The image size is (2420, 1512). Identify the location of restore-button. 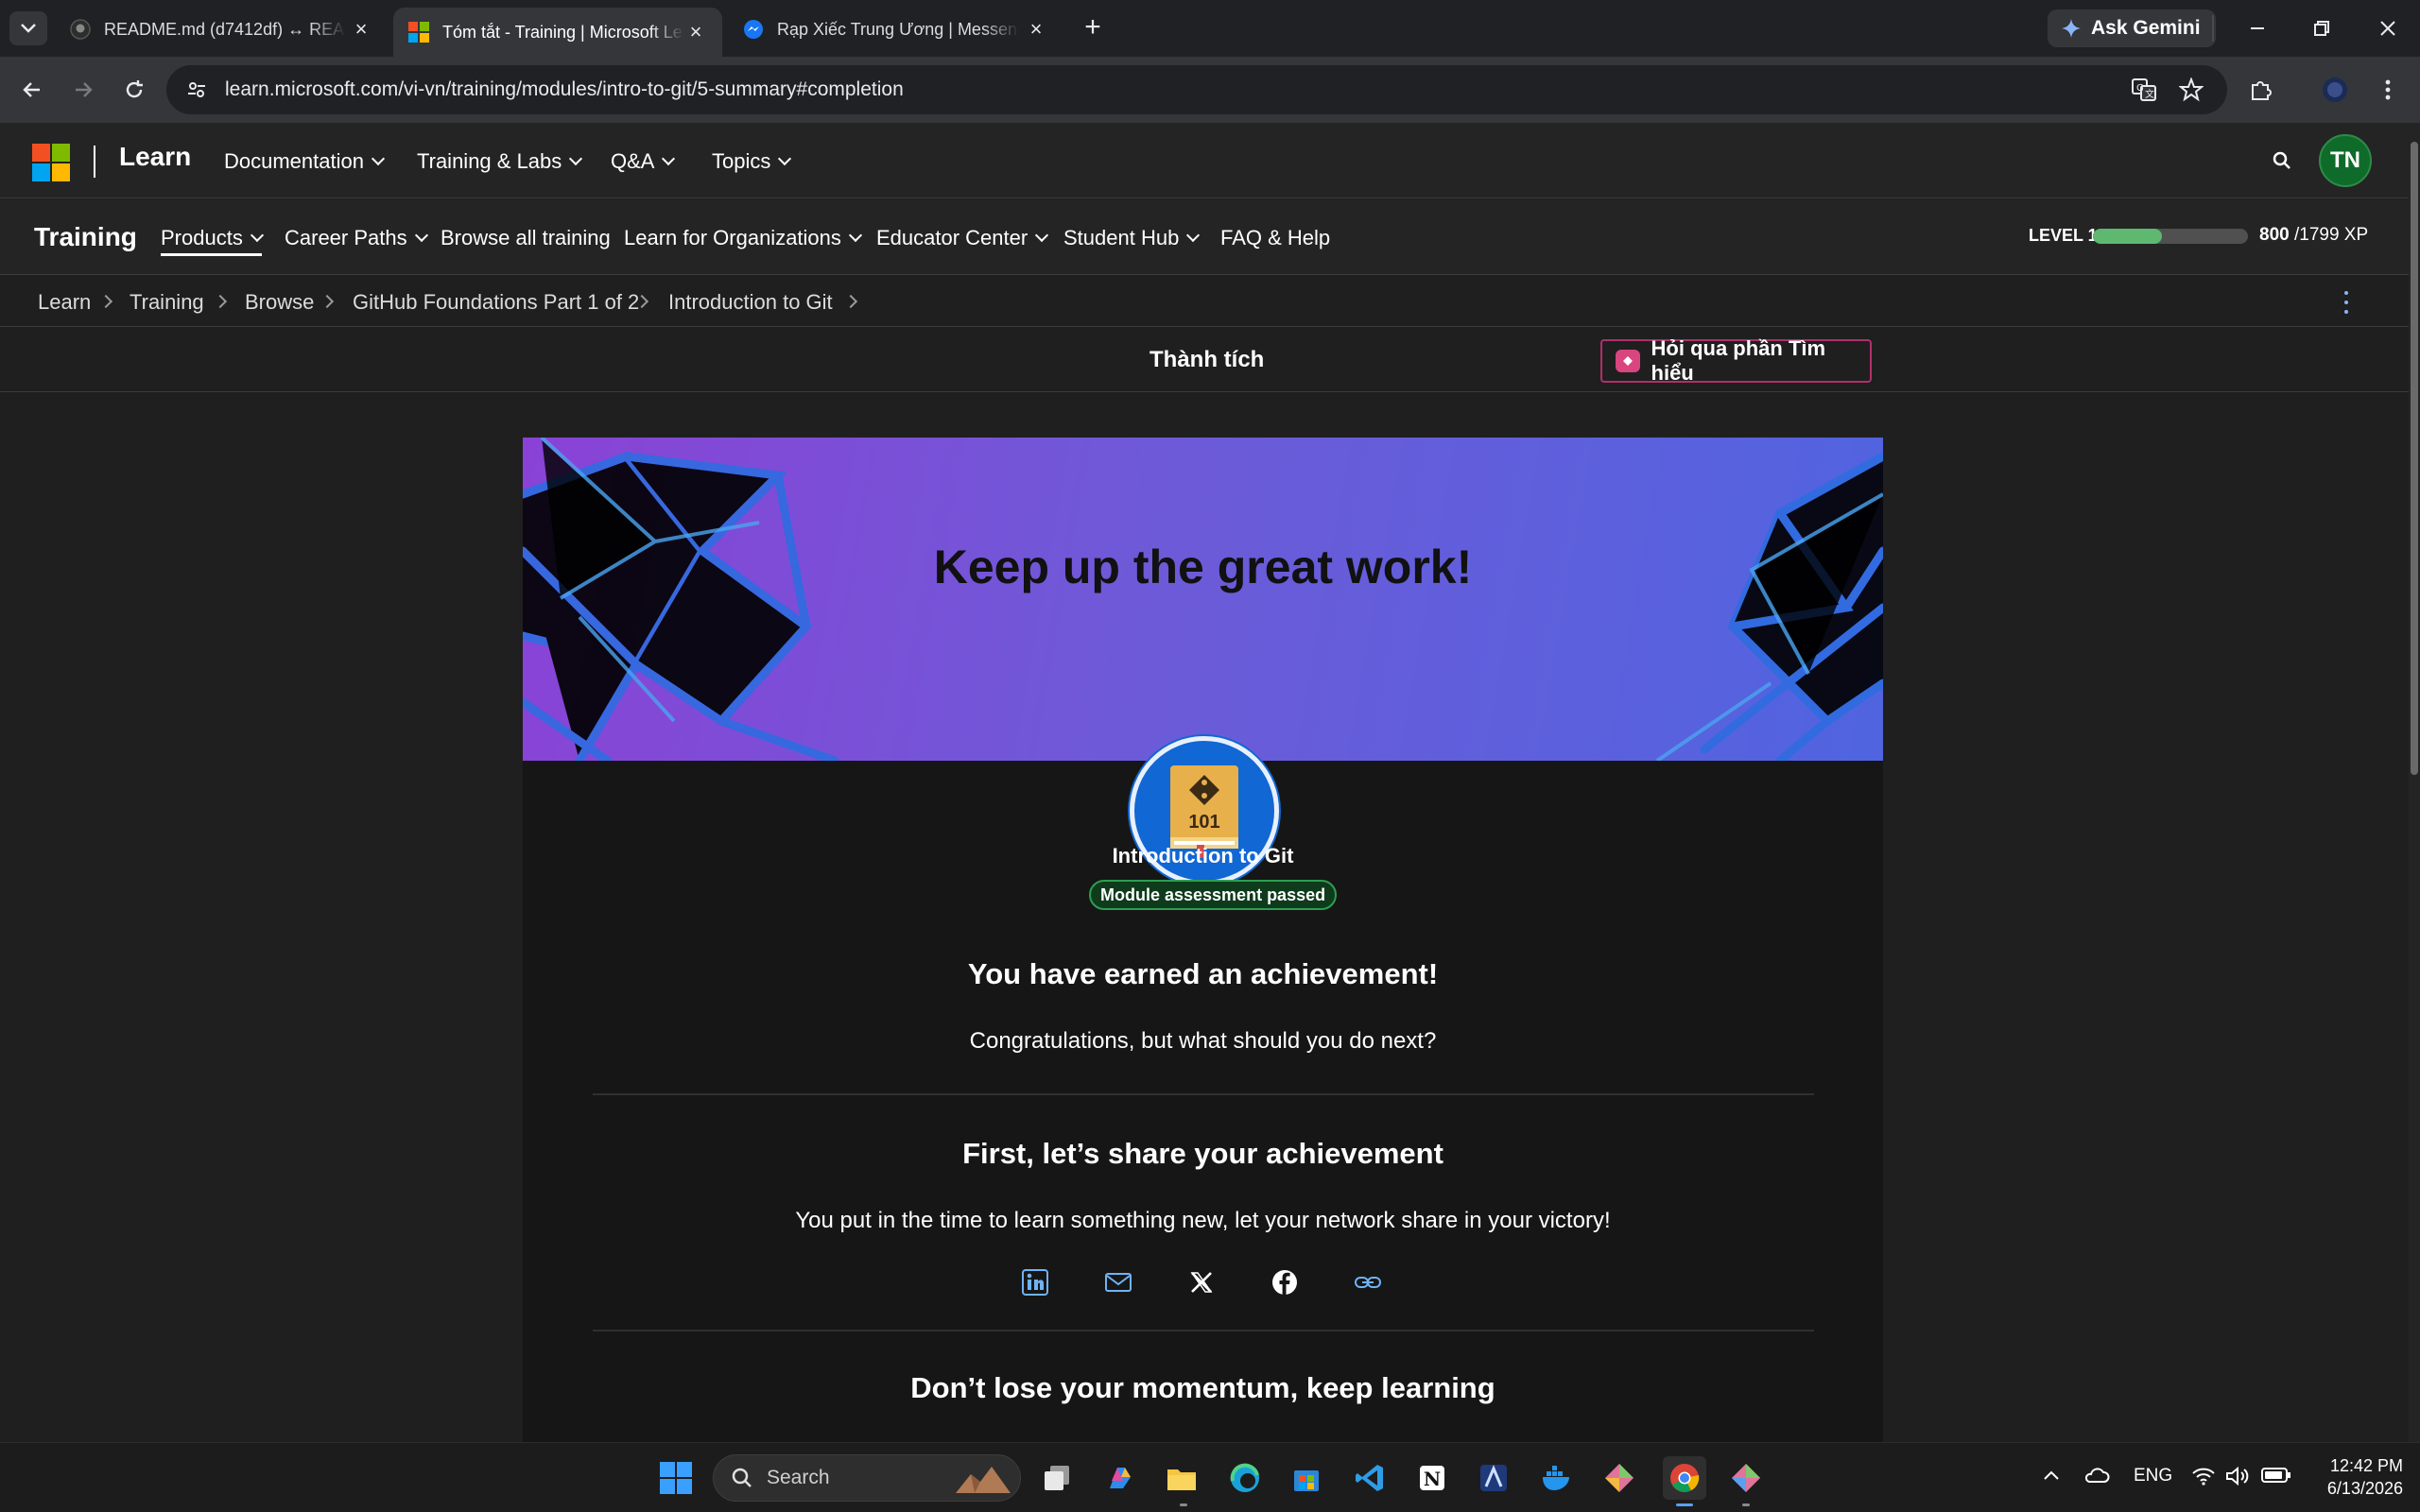
(2321, 28).